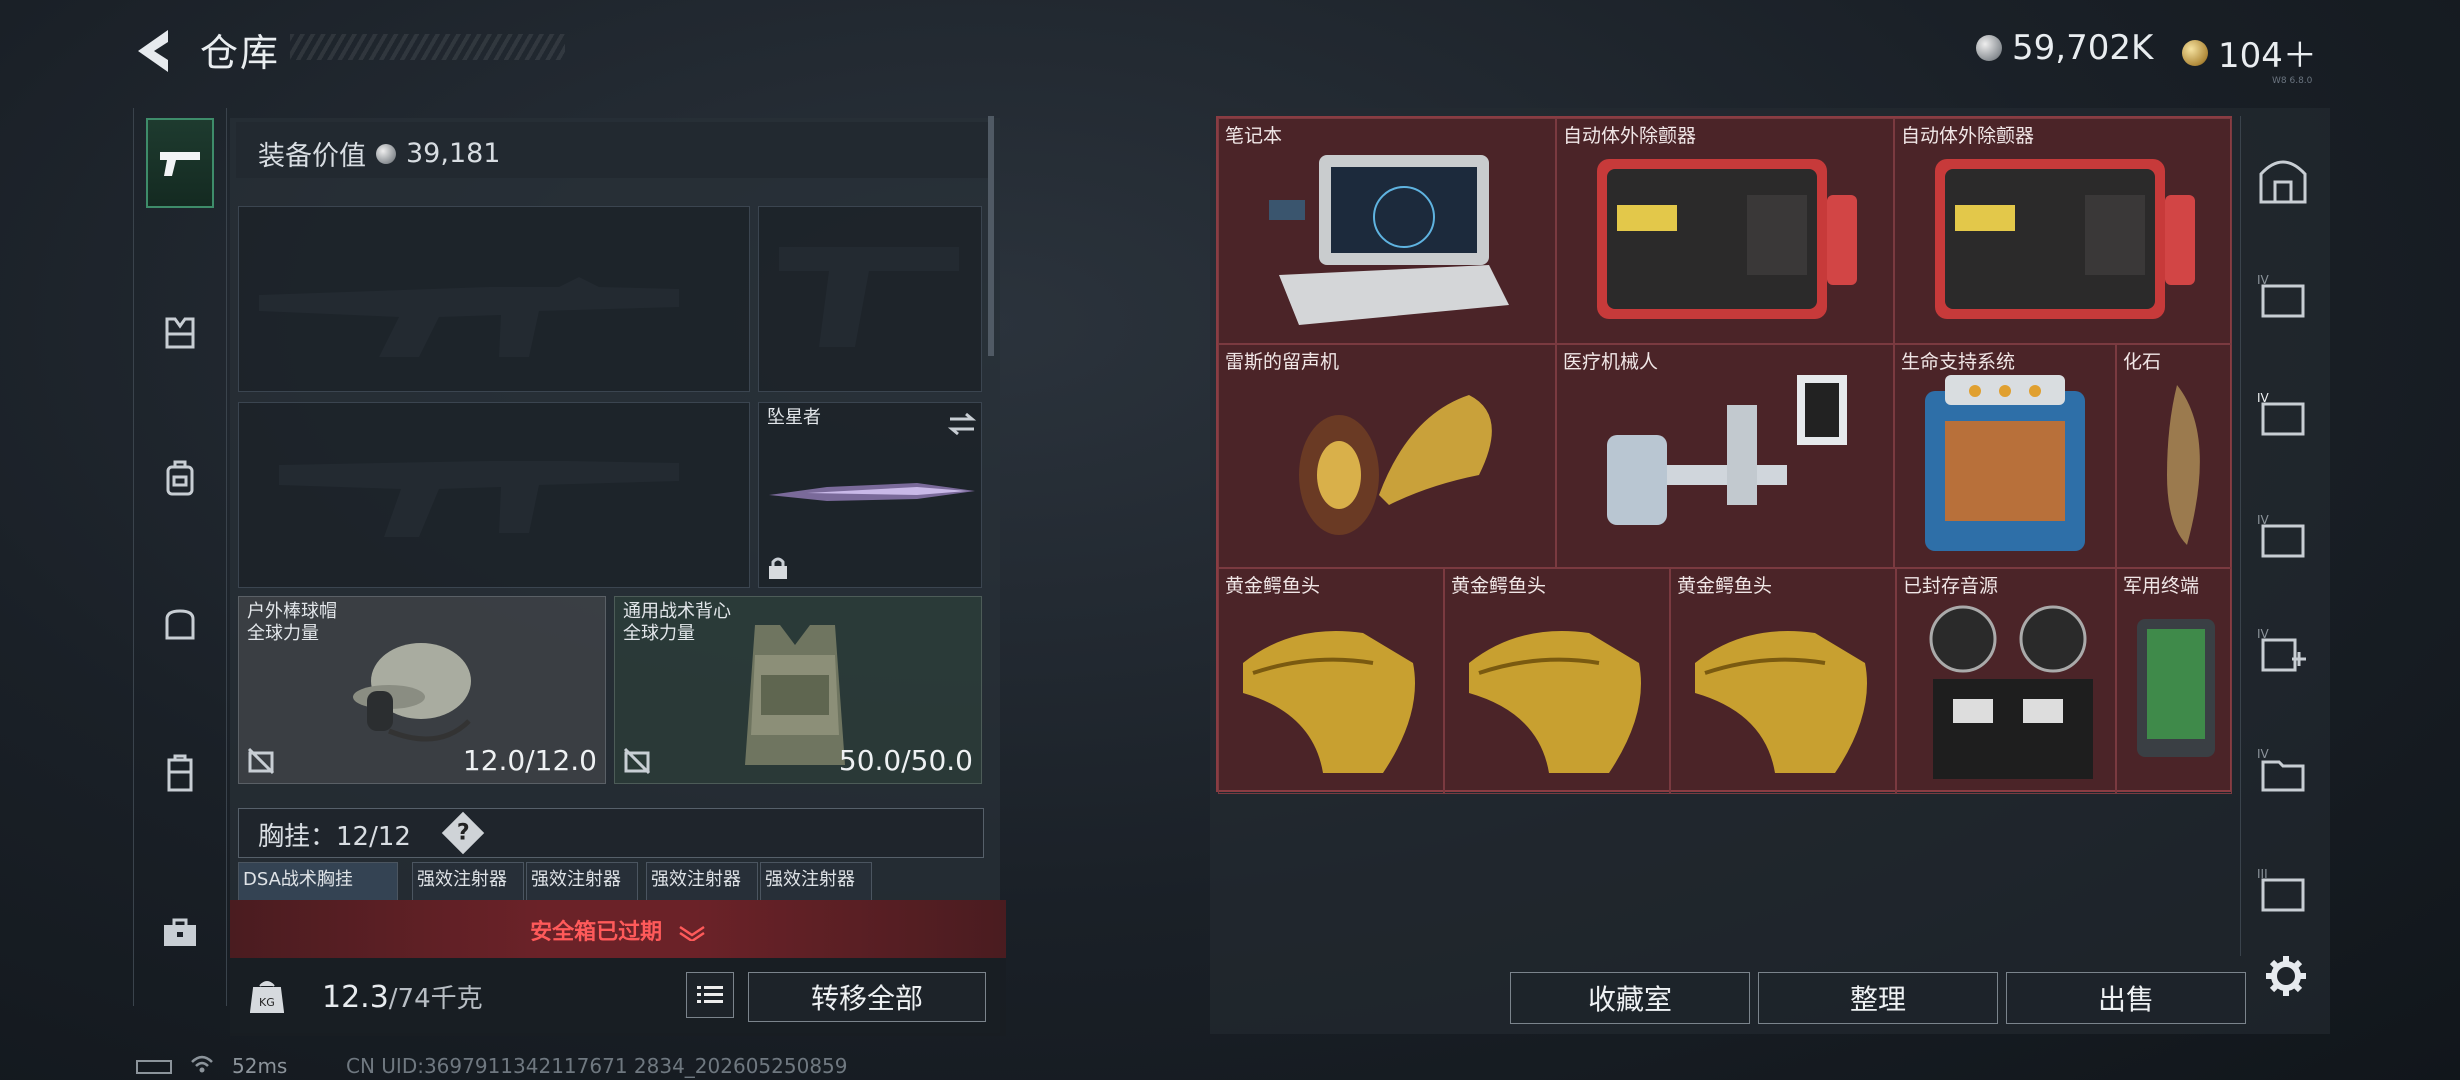 The width and height of the screenshot is (2460, 1080). I want to click on bag-icon, so click(180, 624).